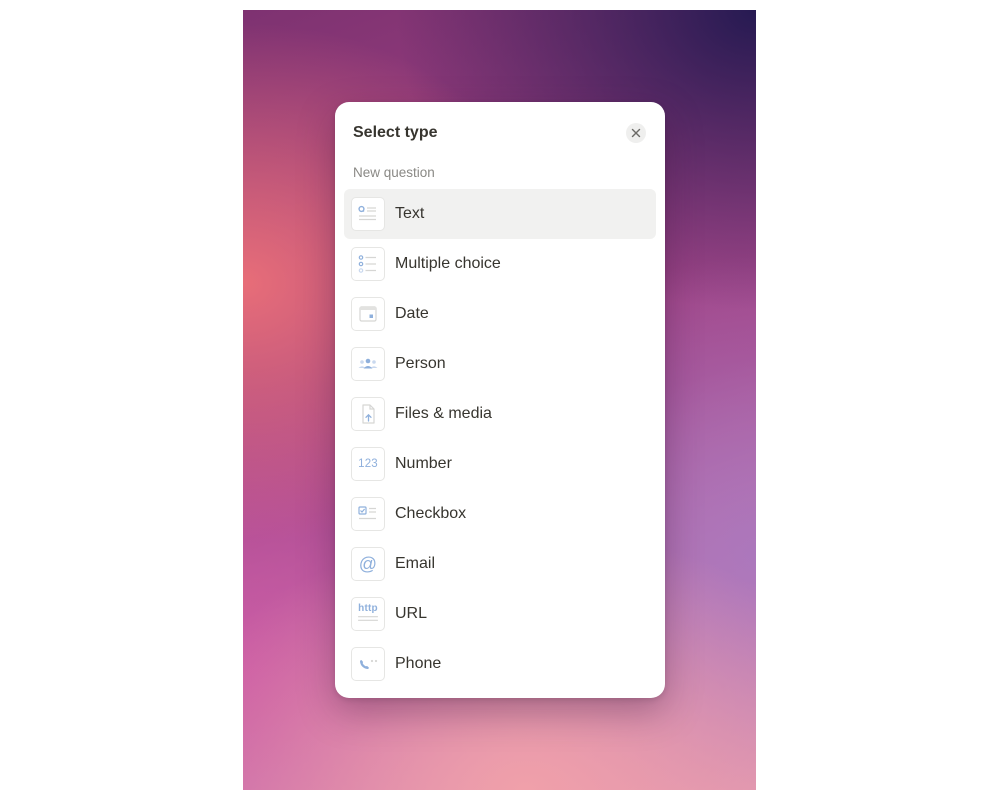 Image resolution: width=1000 pixels, height=800 pixels. I want to click on type-option-multiple-choice: Multiple choice, so click(500, 264).